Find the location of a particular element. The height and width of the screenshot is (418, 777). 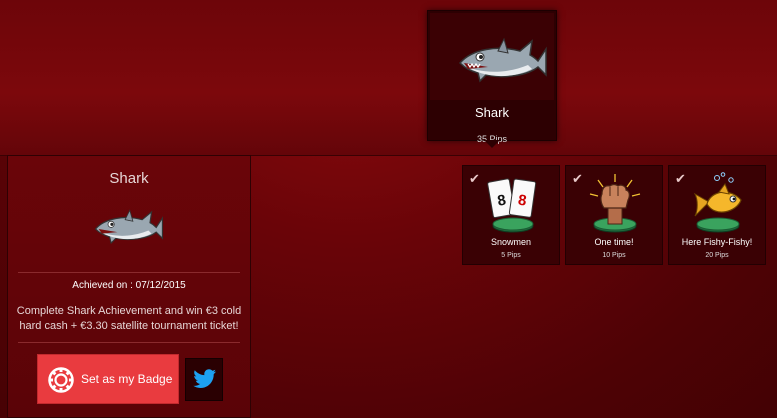

featured-achievement-card: ✔ Shark 35 Pips is located at coordinates (492, 79).